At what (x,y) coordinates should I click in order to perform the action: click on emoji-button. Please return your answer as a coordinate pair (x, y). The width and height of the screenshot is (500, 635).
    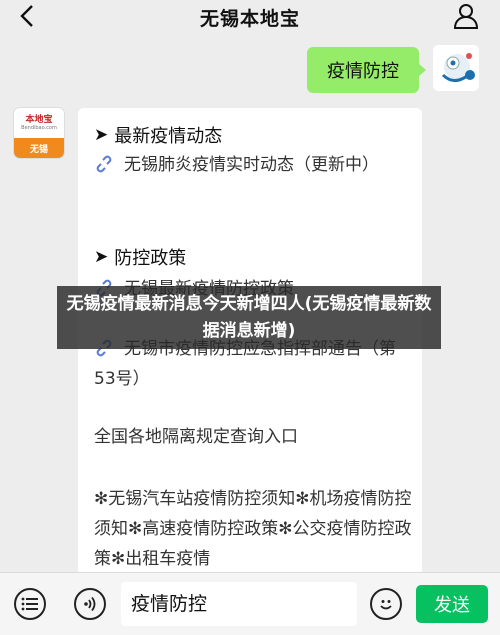
    Looking at the image, I should click on (386, 604).